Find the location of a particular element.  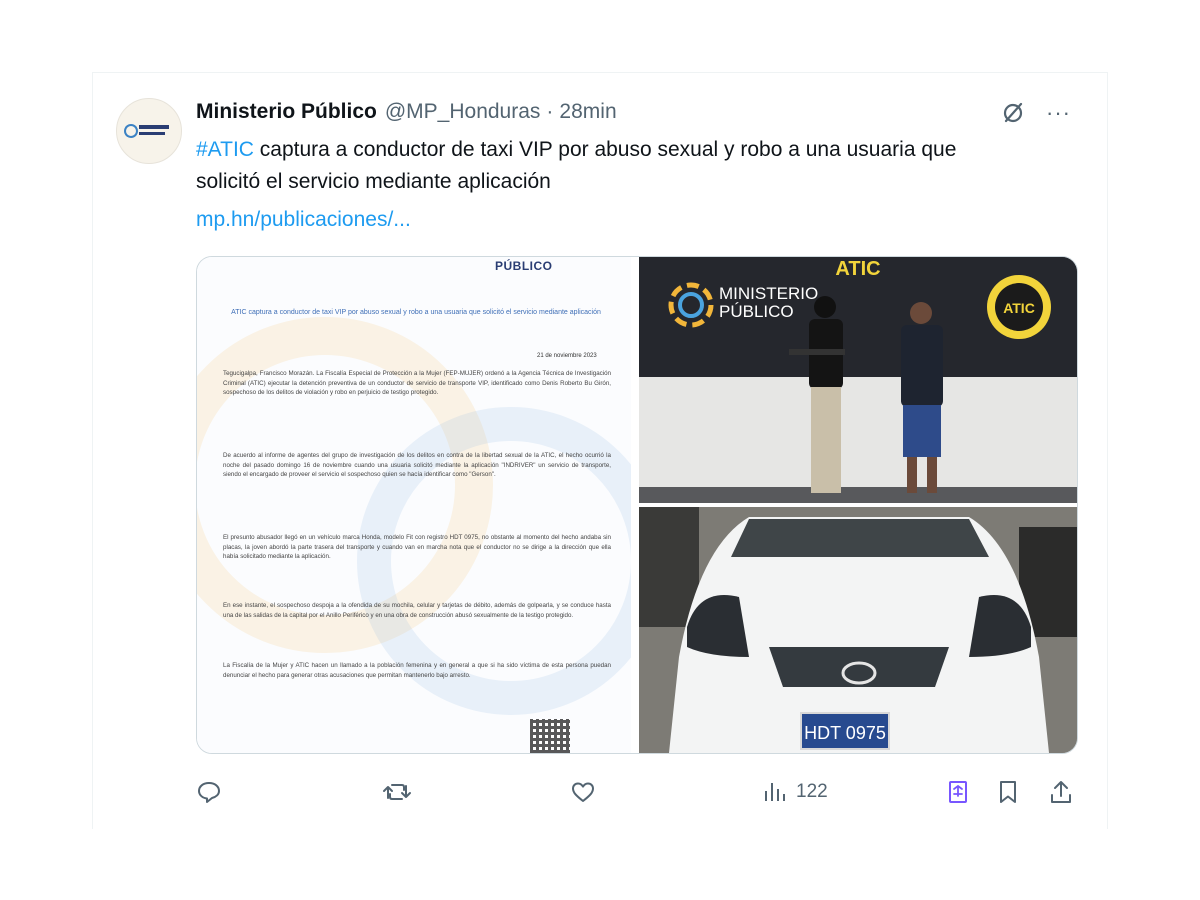

arrest-photo: ATIC MINISTERIO PÚBLICO ATIC is located at coordinates (858, 380).